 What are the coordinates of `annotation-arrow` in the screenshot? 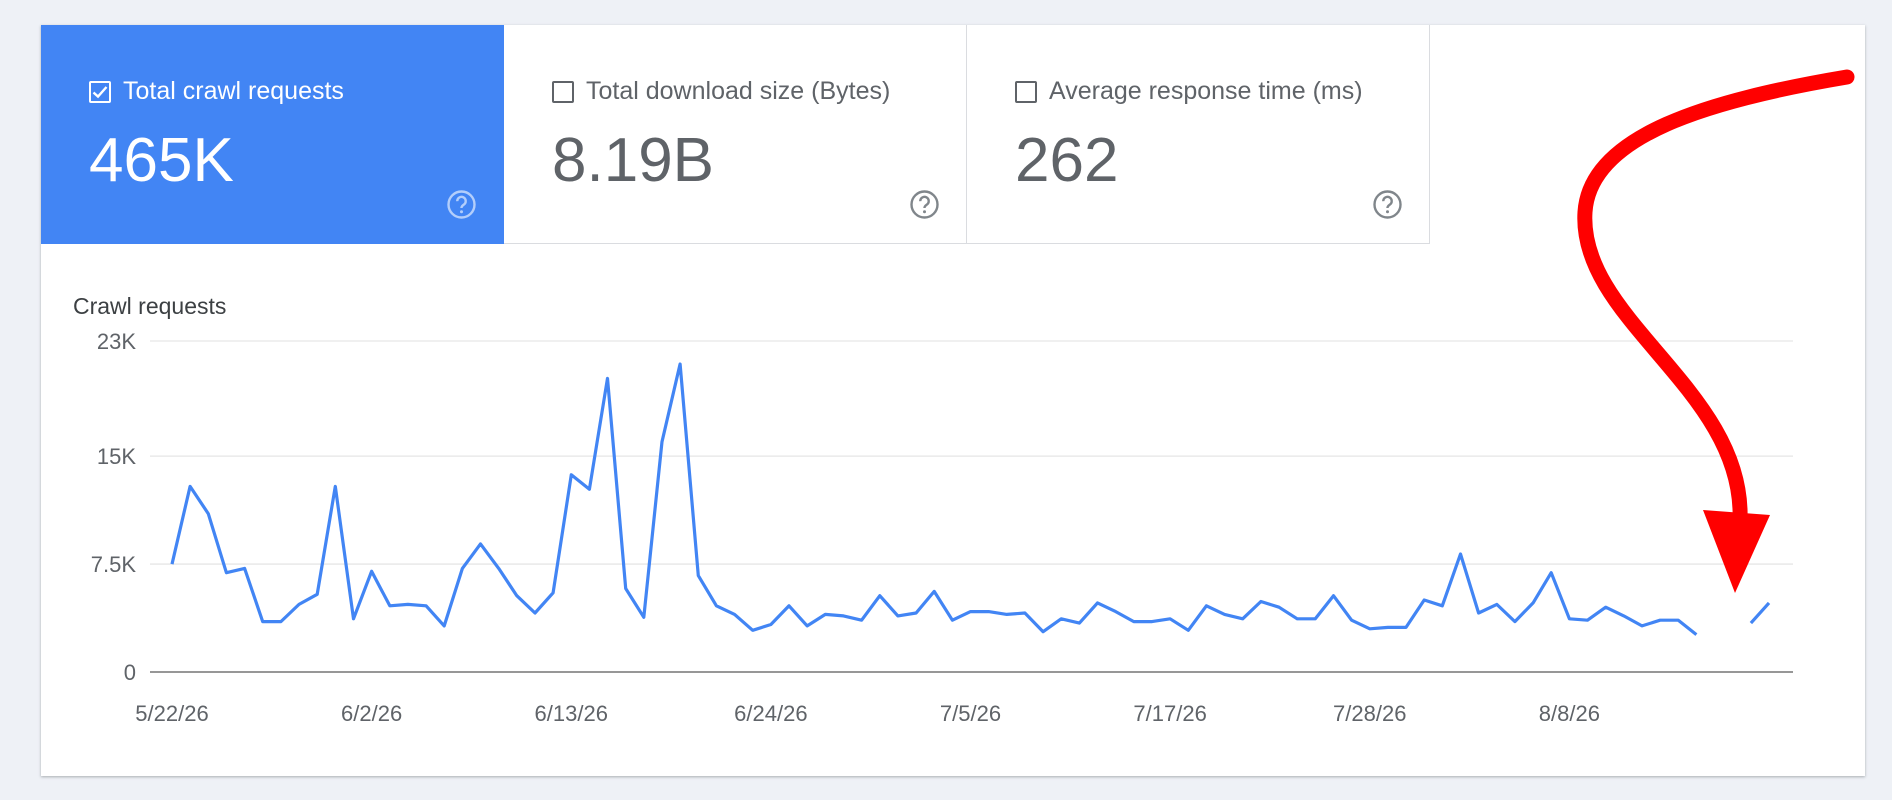 It's located at (1716, 331).